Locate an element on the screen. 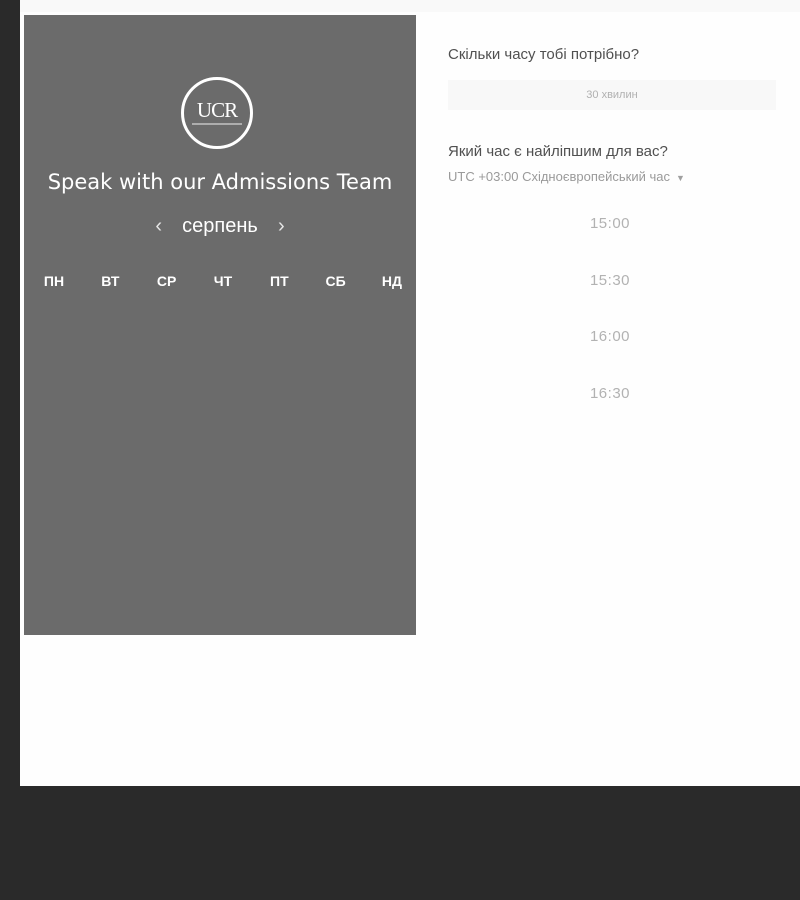  month-navigation: ‹ серпень › is located at coordinates (220, 230).